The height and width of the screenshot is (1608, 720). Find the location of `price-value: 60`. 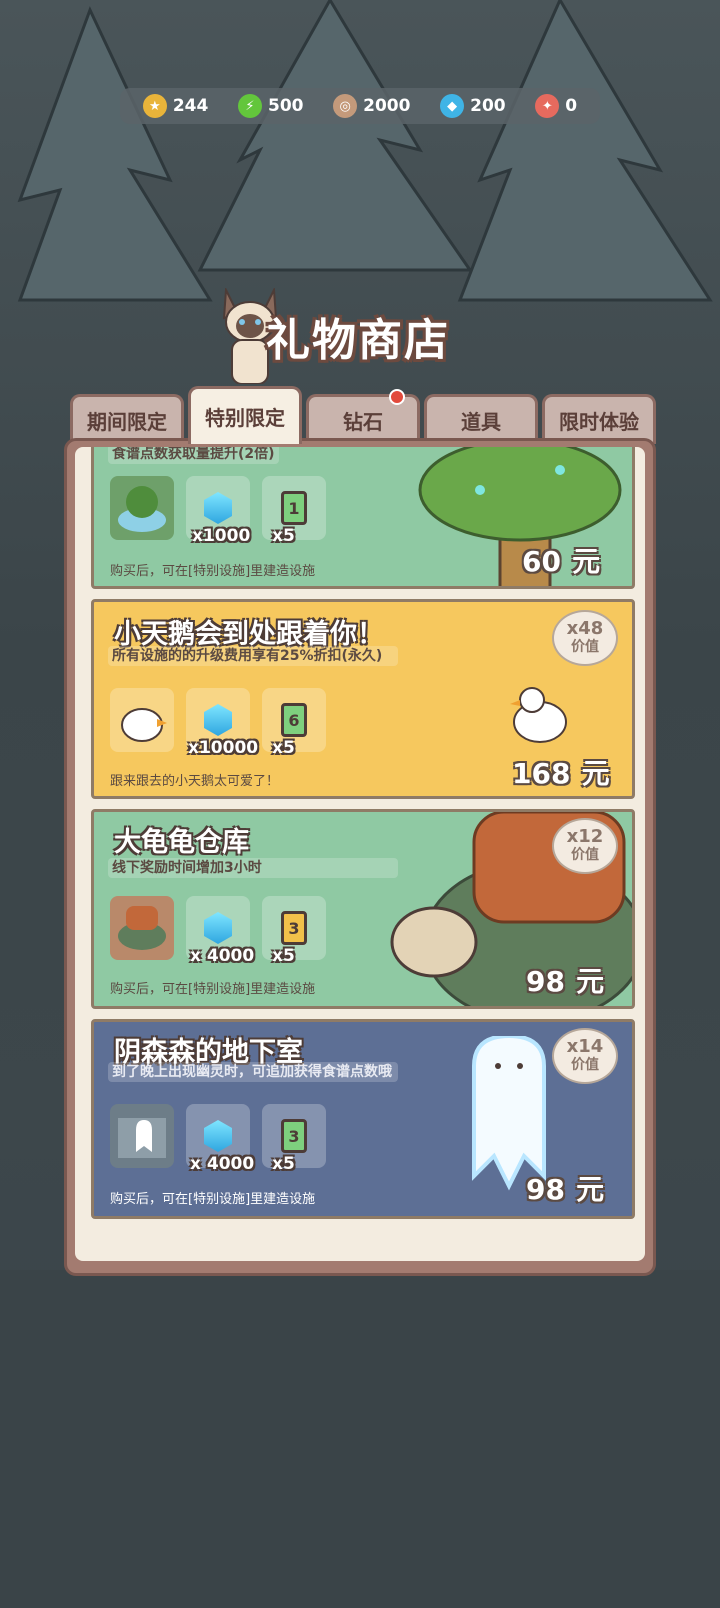

price-value: 60 is located at coordinates (541, 561).